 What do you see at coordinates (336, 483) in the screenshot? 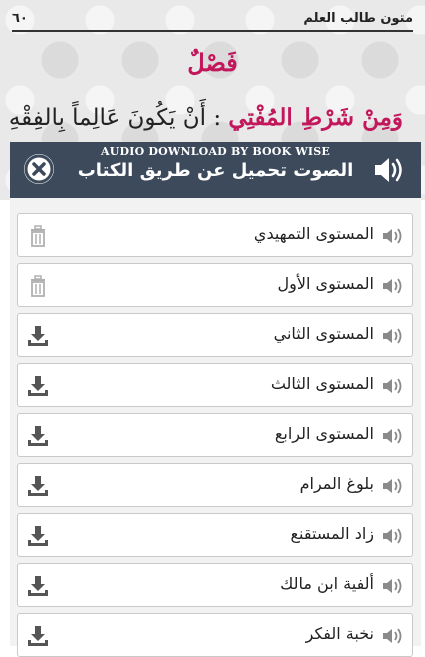
I see `audio-item-label: بلوغ المرام` at bounding box center [336, 483].